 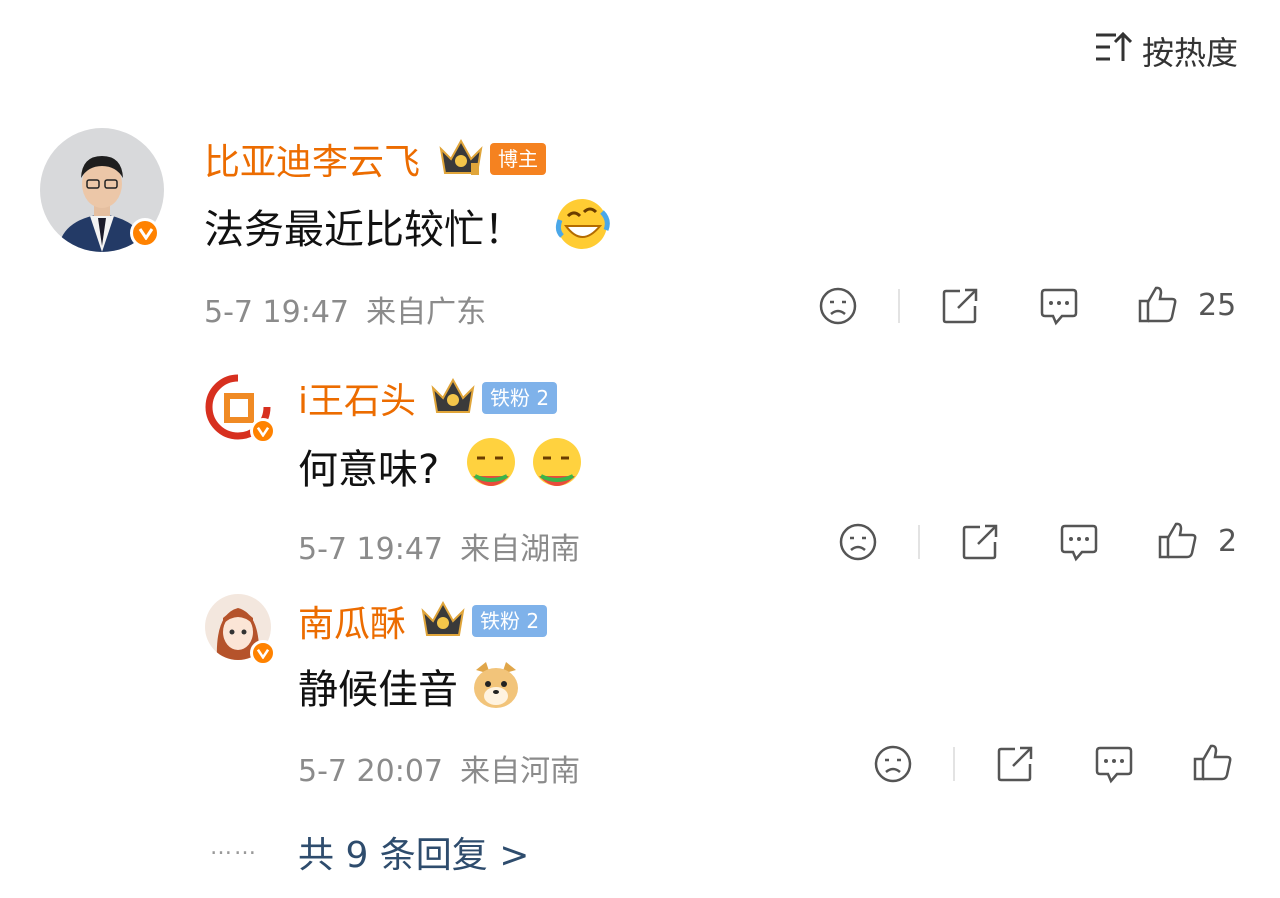 What do you see at coordinates (1189, 53) in the screenshot?
I see `sort-label: 按热度` at bounding box center [1189, 53].